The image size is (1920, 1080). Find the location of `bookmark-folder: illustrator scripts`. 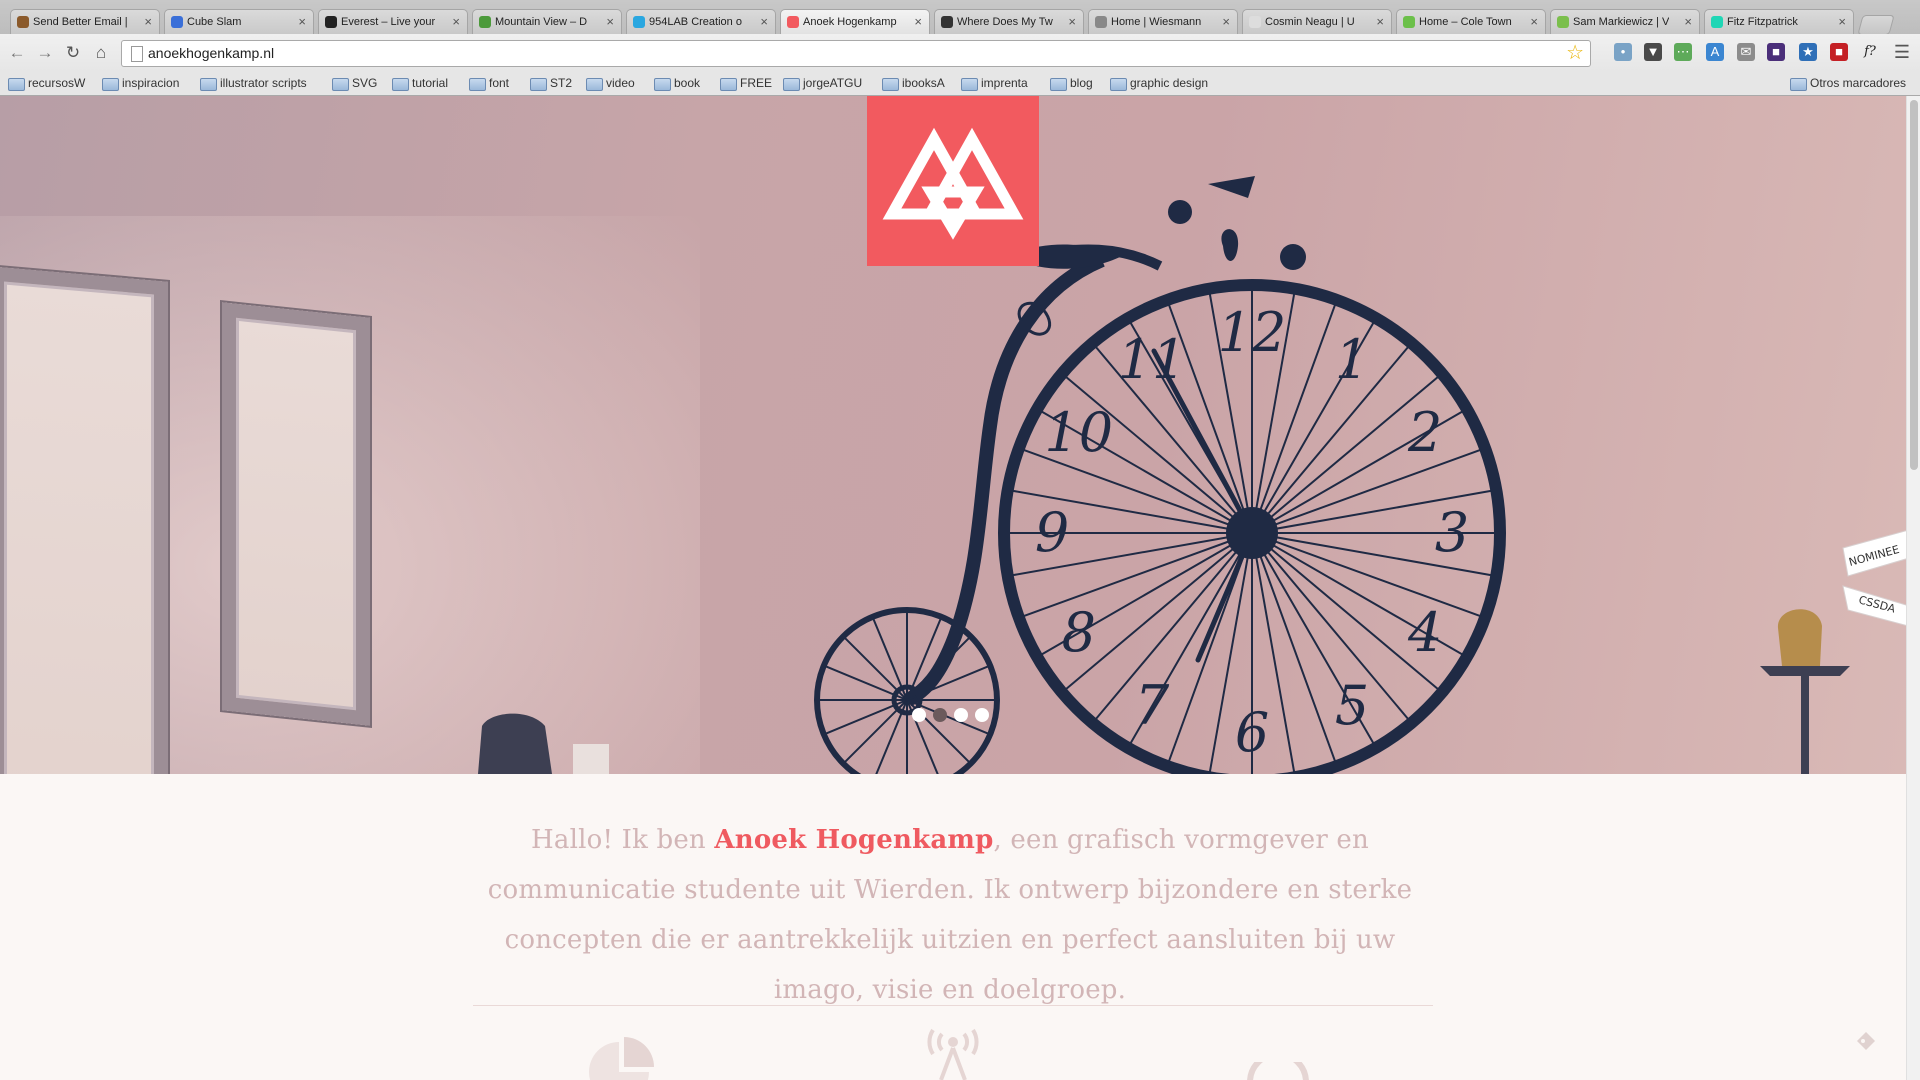

bookmark-folder: illustrator scripts is located at coordinates (253, 83).